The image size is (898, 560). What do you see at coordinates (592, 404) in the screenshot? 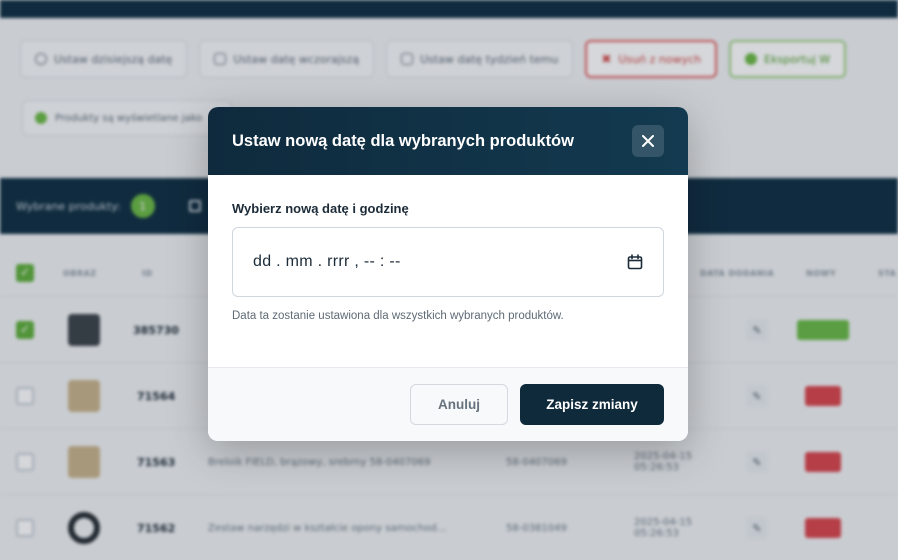
I see `save-changes-button: Zapisz zmiany` at bounding box center [592, 404].